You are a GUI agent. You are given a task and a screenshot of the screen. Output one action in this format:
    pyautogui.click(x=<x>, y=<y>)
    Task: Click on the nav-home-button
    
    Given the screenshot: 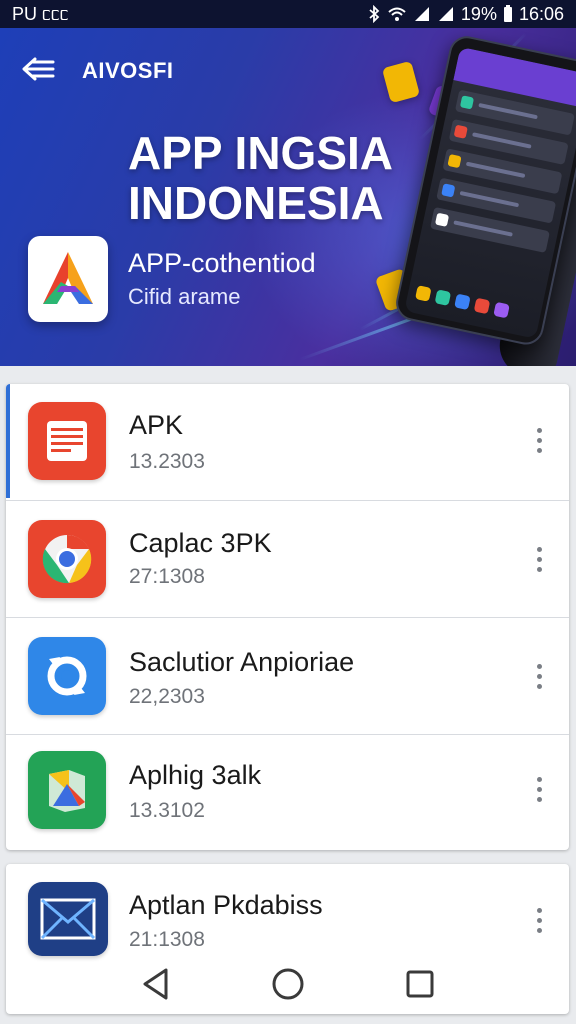 What is the action you would take?
    pyautogui.click(x=288, y=984)
    